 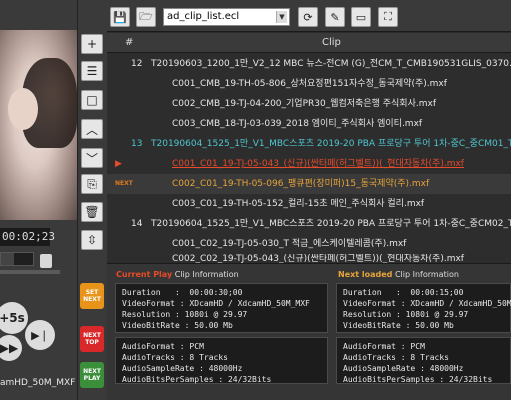 What do you see at coordinates (23, 109) in the screenshot?
I see `video-frame-face` at bounding box center [23, 109].